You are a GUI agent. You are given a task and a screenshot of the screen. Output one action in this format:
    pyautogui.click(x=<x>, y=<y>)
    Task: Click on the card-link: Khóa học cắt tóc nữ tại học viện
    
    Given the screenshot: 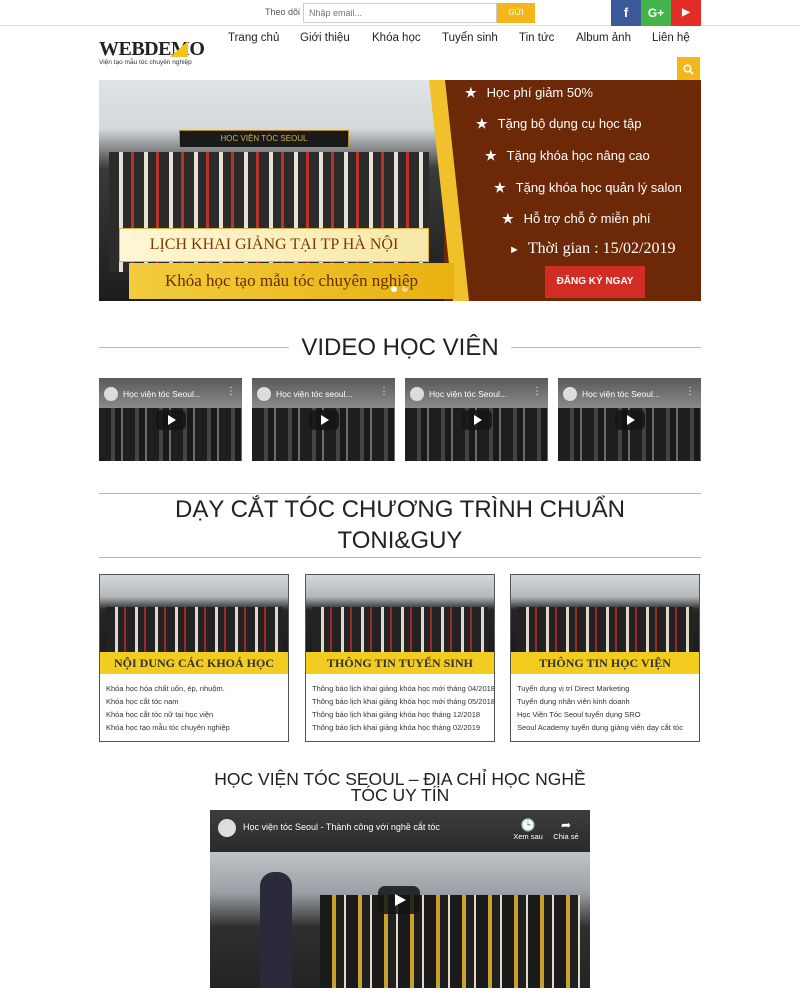 What is the action you would take?
    pyautogui.click(x=168, y=714)
    